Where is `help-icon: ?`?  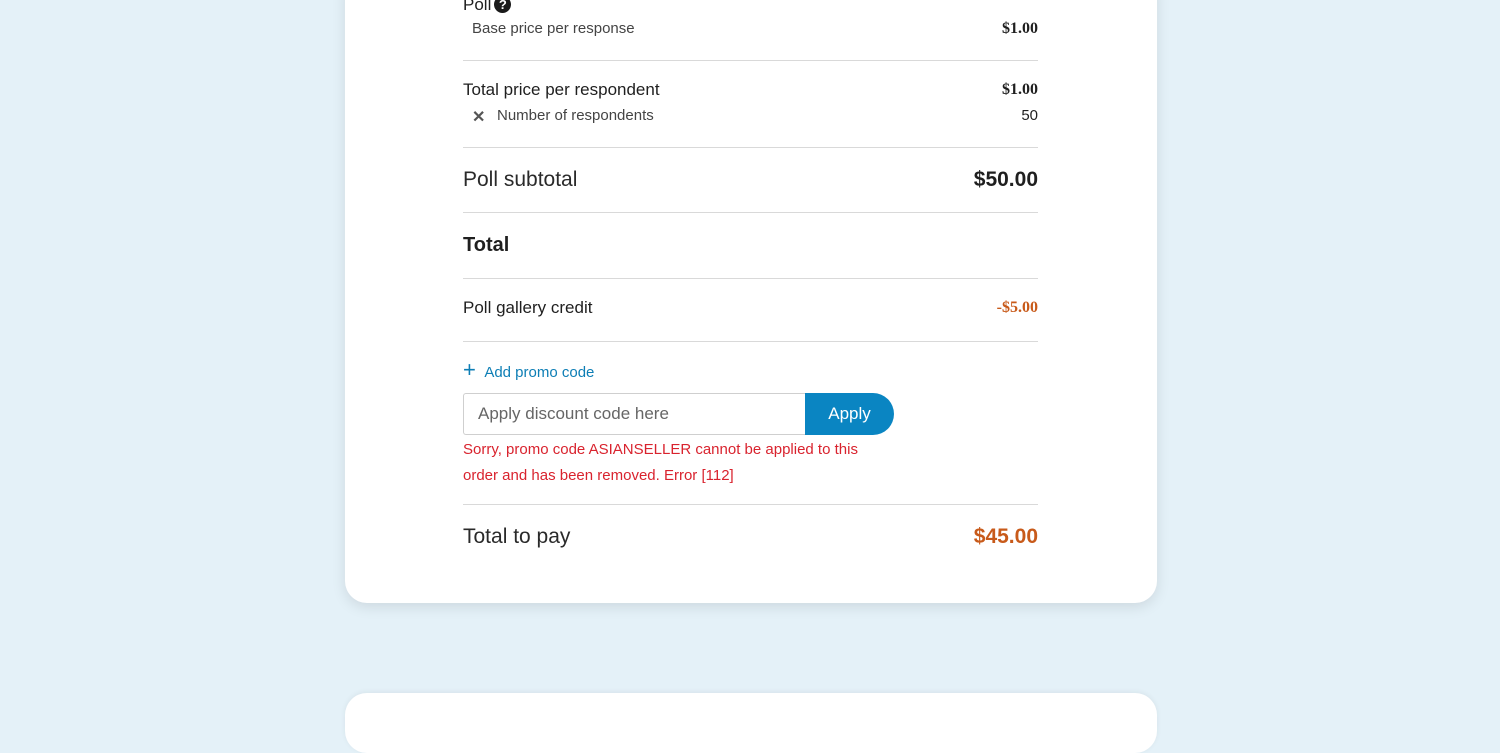 help-icon: ? is located at coordinates (503, 6).